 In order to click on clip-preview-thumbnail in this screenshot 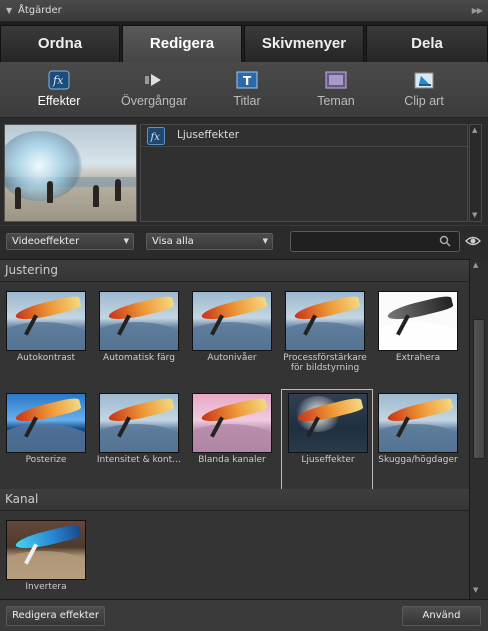, I will do `click(70, 173)`.